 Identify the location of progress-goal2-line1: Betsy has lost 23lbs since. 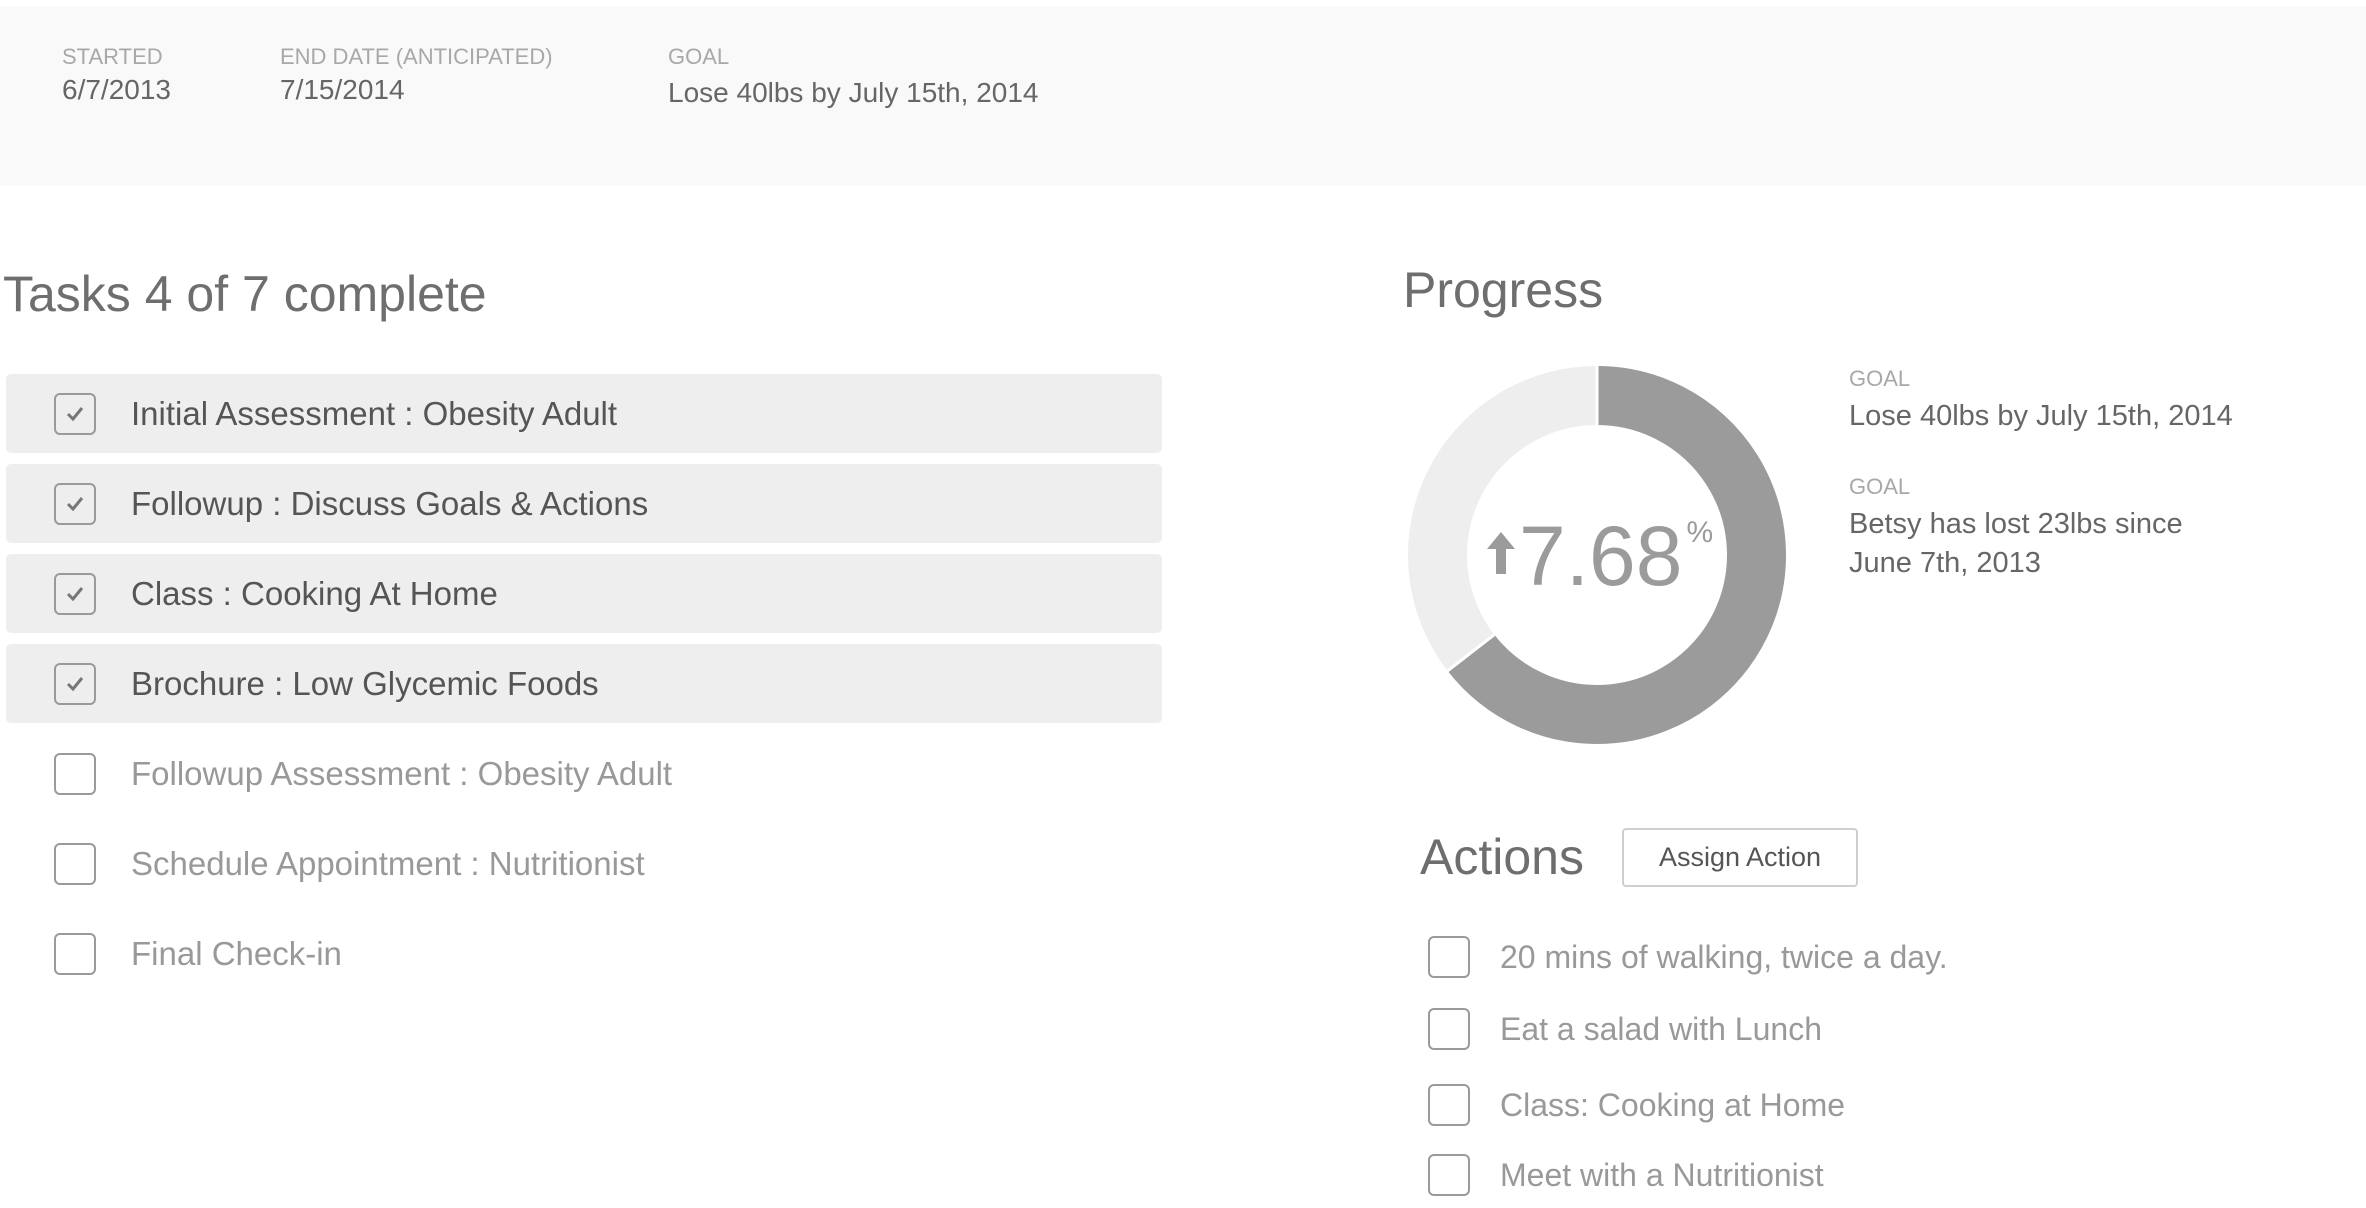
(2016, 524).